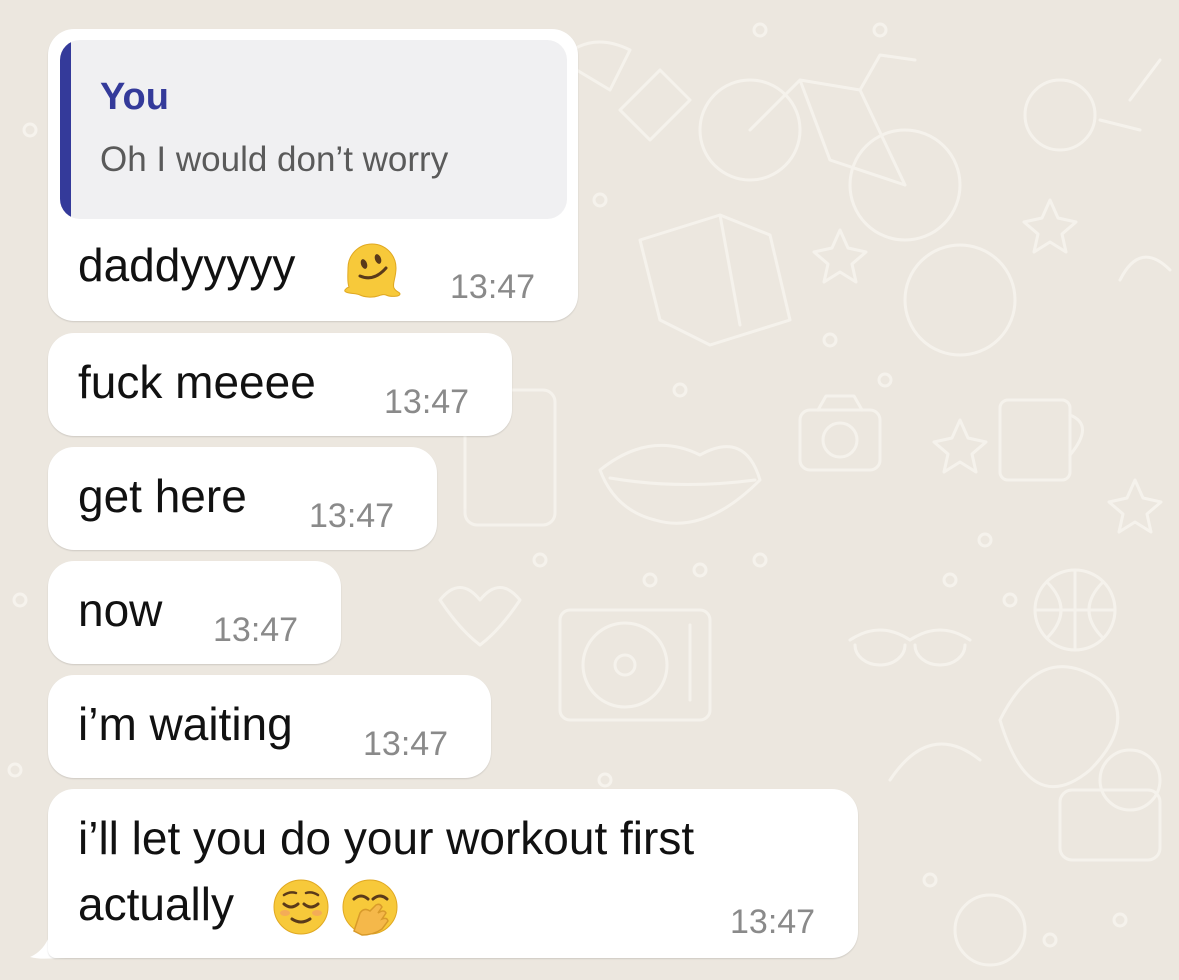  Describe the element at coordinates (120, 610) in the screenshot. I see `message-text: now` at that location.